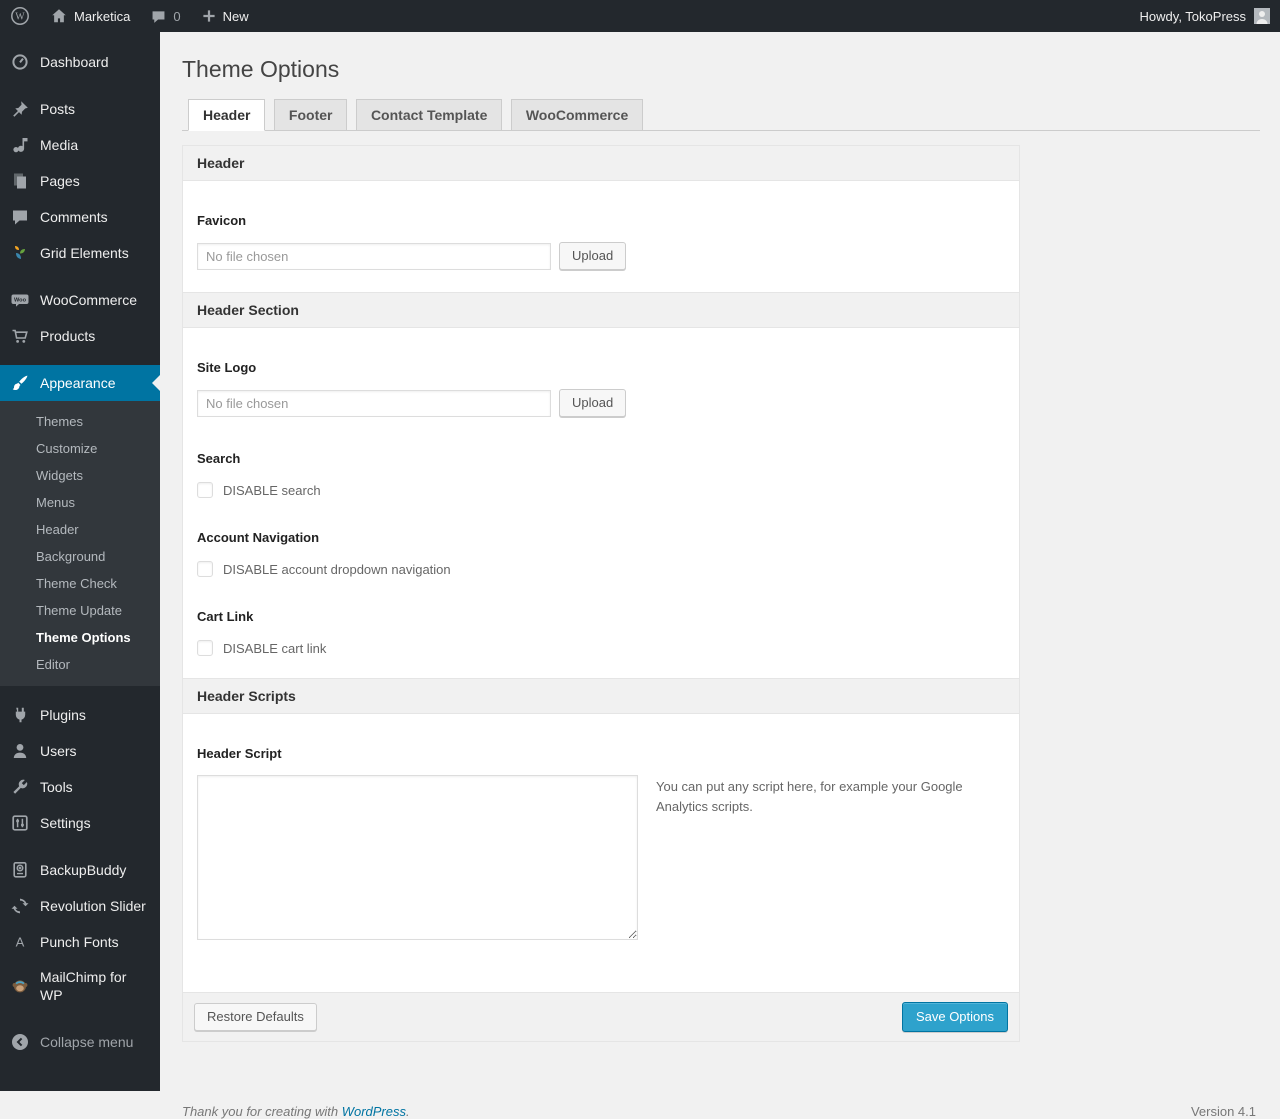  Describe the element at coordinates (80, 986) in the screenshot. I see `sidebar-item-mailchimp: MailChimp for WP` at that location.